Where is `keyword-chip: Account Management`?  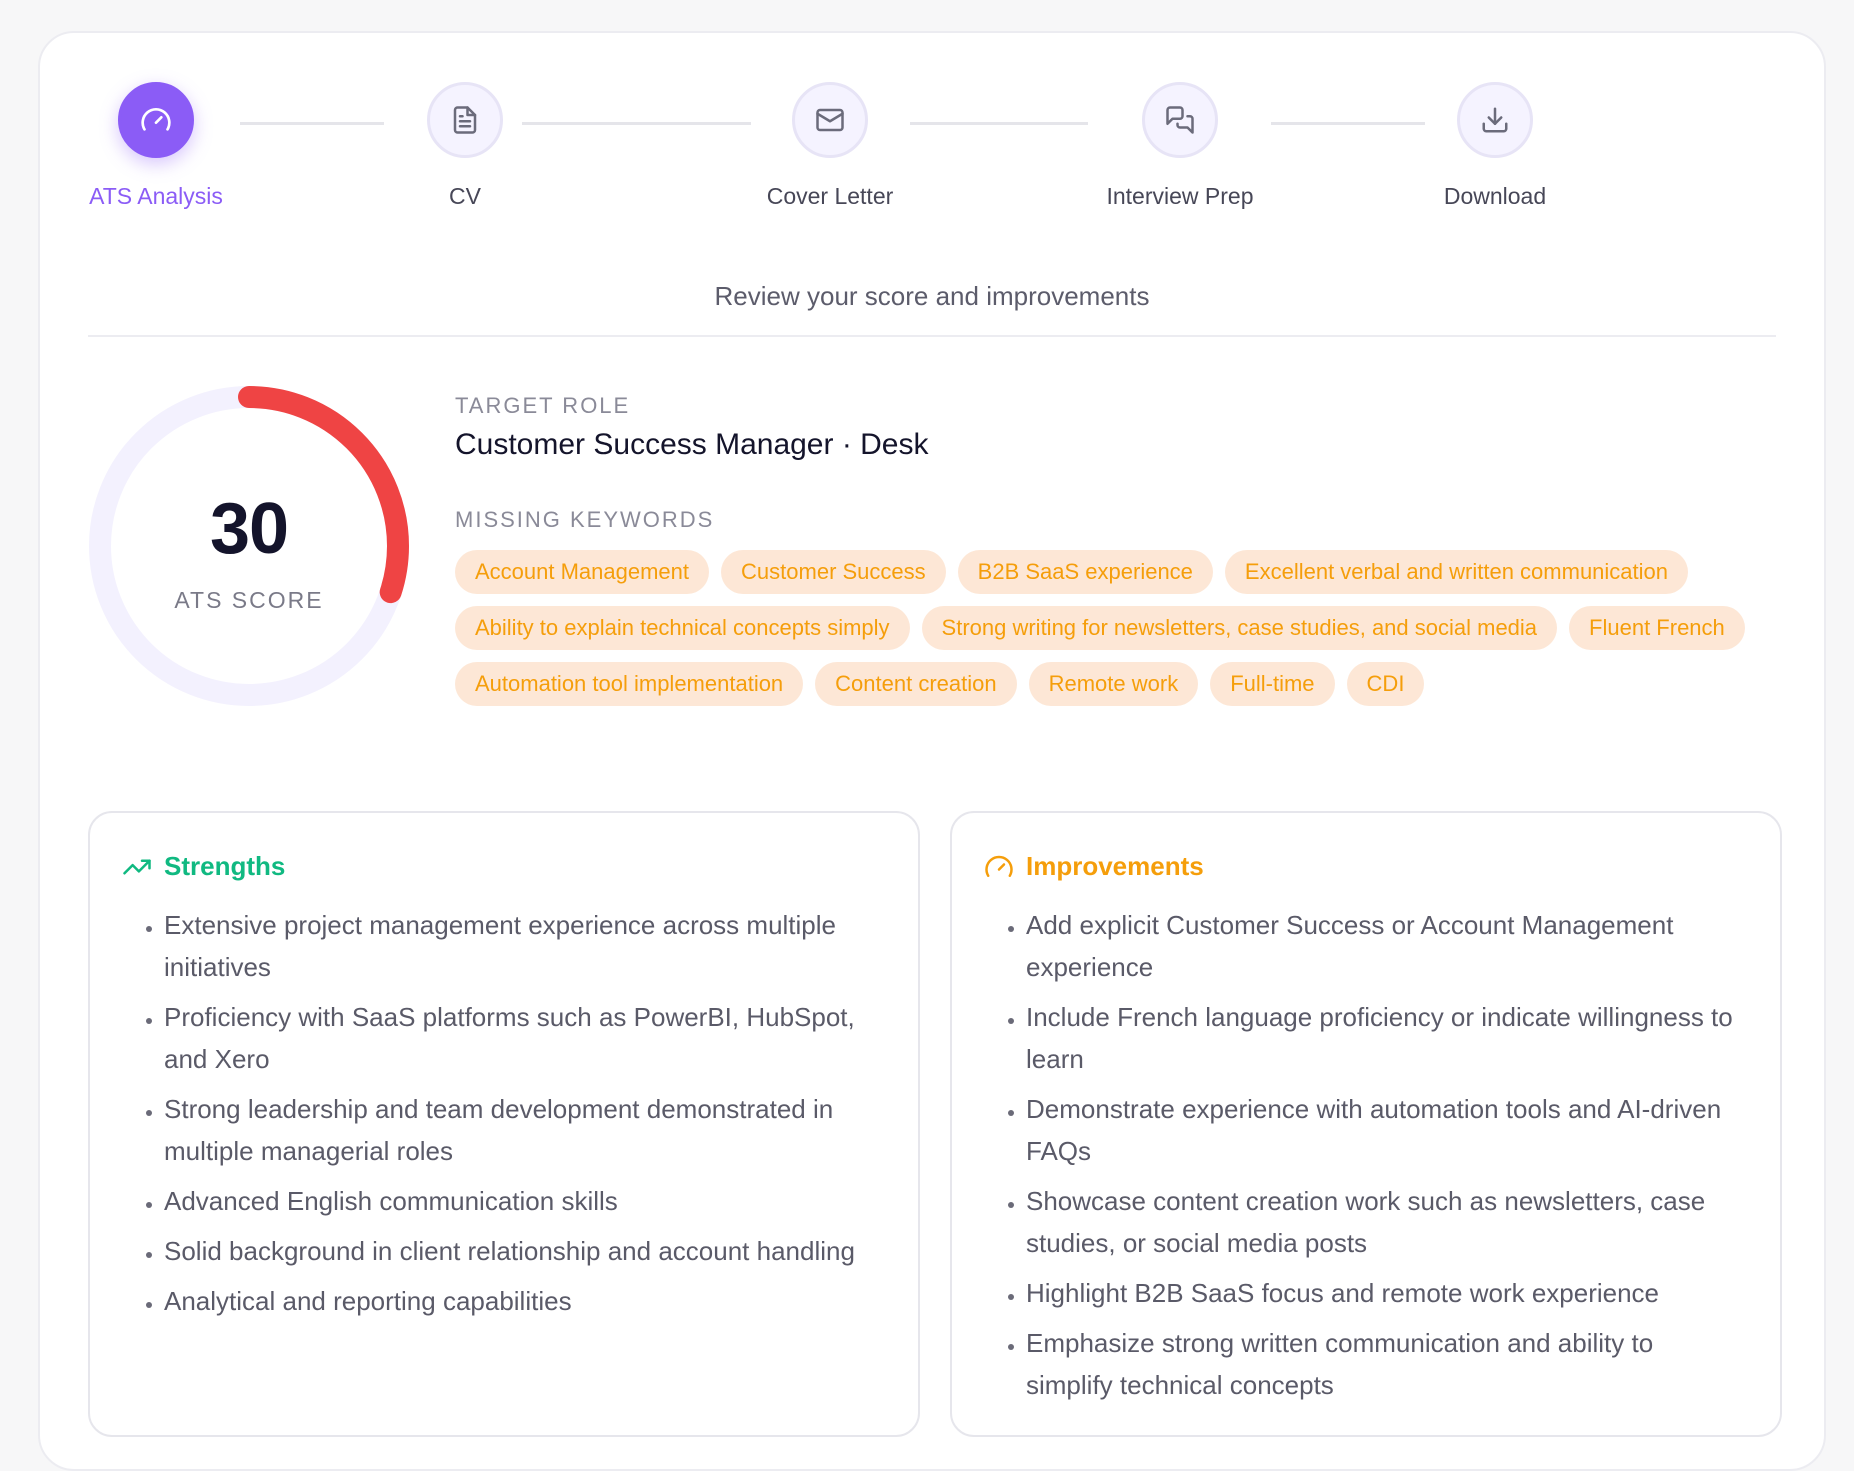 keyword-chip: Account Management is located at coordinates (582, 572).